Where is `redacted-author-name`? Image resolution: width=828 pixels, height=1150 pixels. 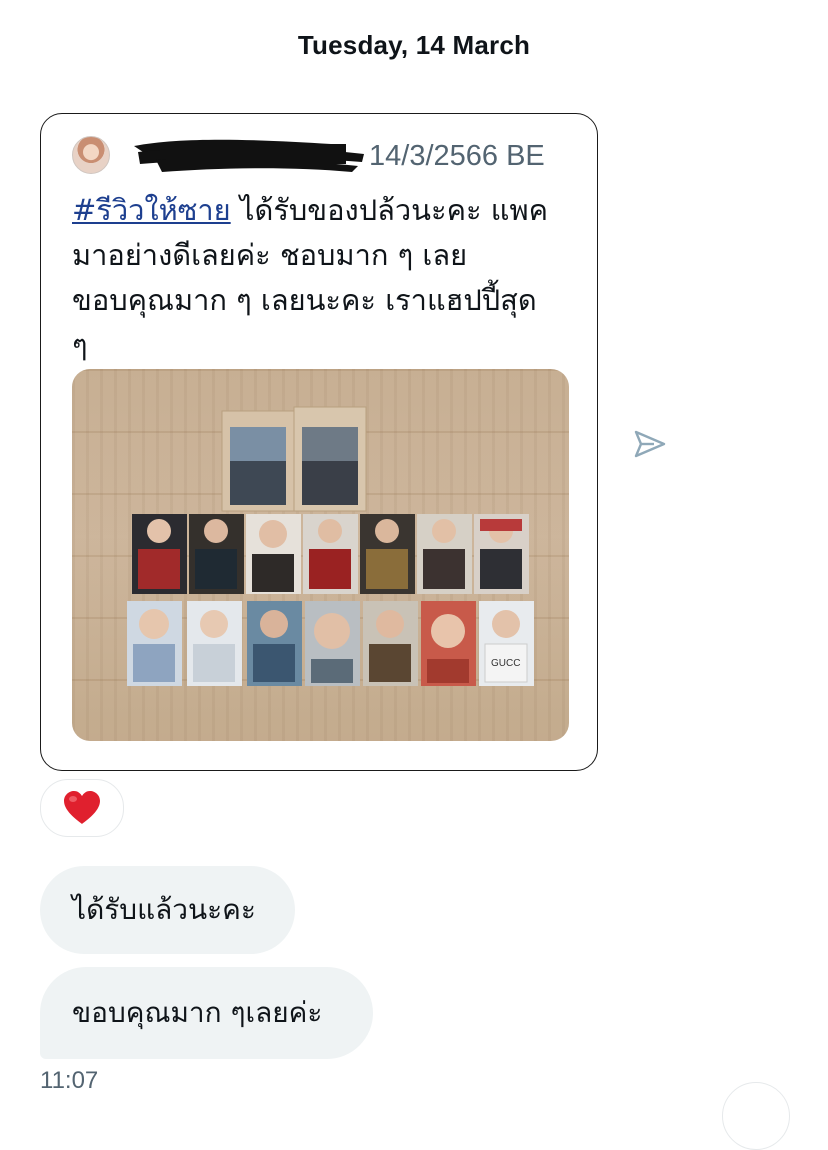
redacted-author-name is located at coordinates (249, 155).